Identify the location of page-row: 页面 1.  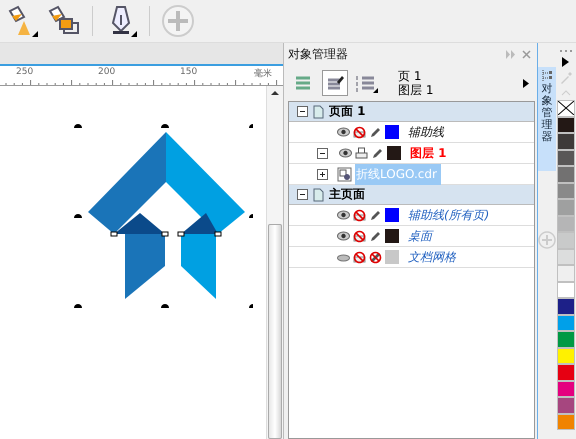
(411, 112).